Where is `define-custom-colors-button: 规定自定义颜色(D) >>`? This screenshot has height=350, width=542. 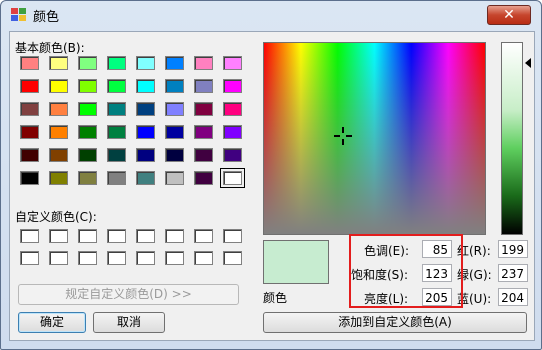 define-custom-colors-button: 规定自定义颜色(D) >> is located at coordinates (128, 294).